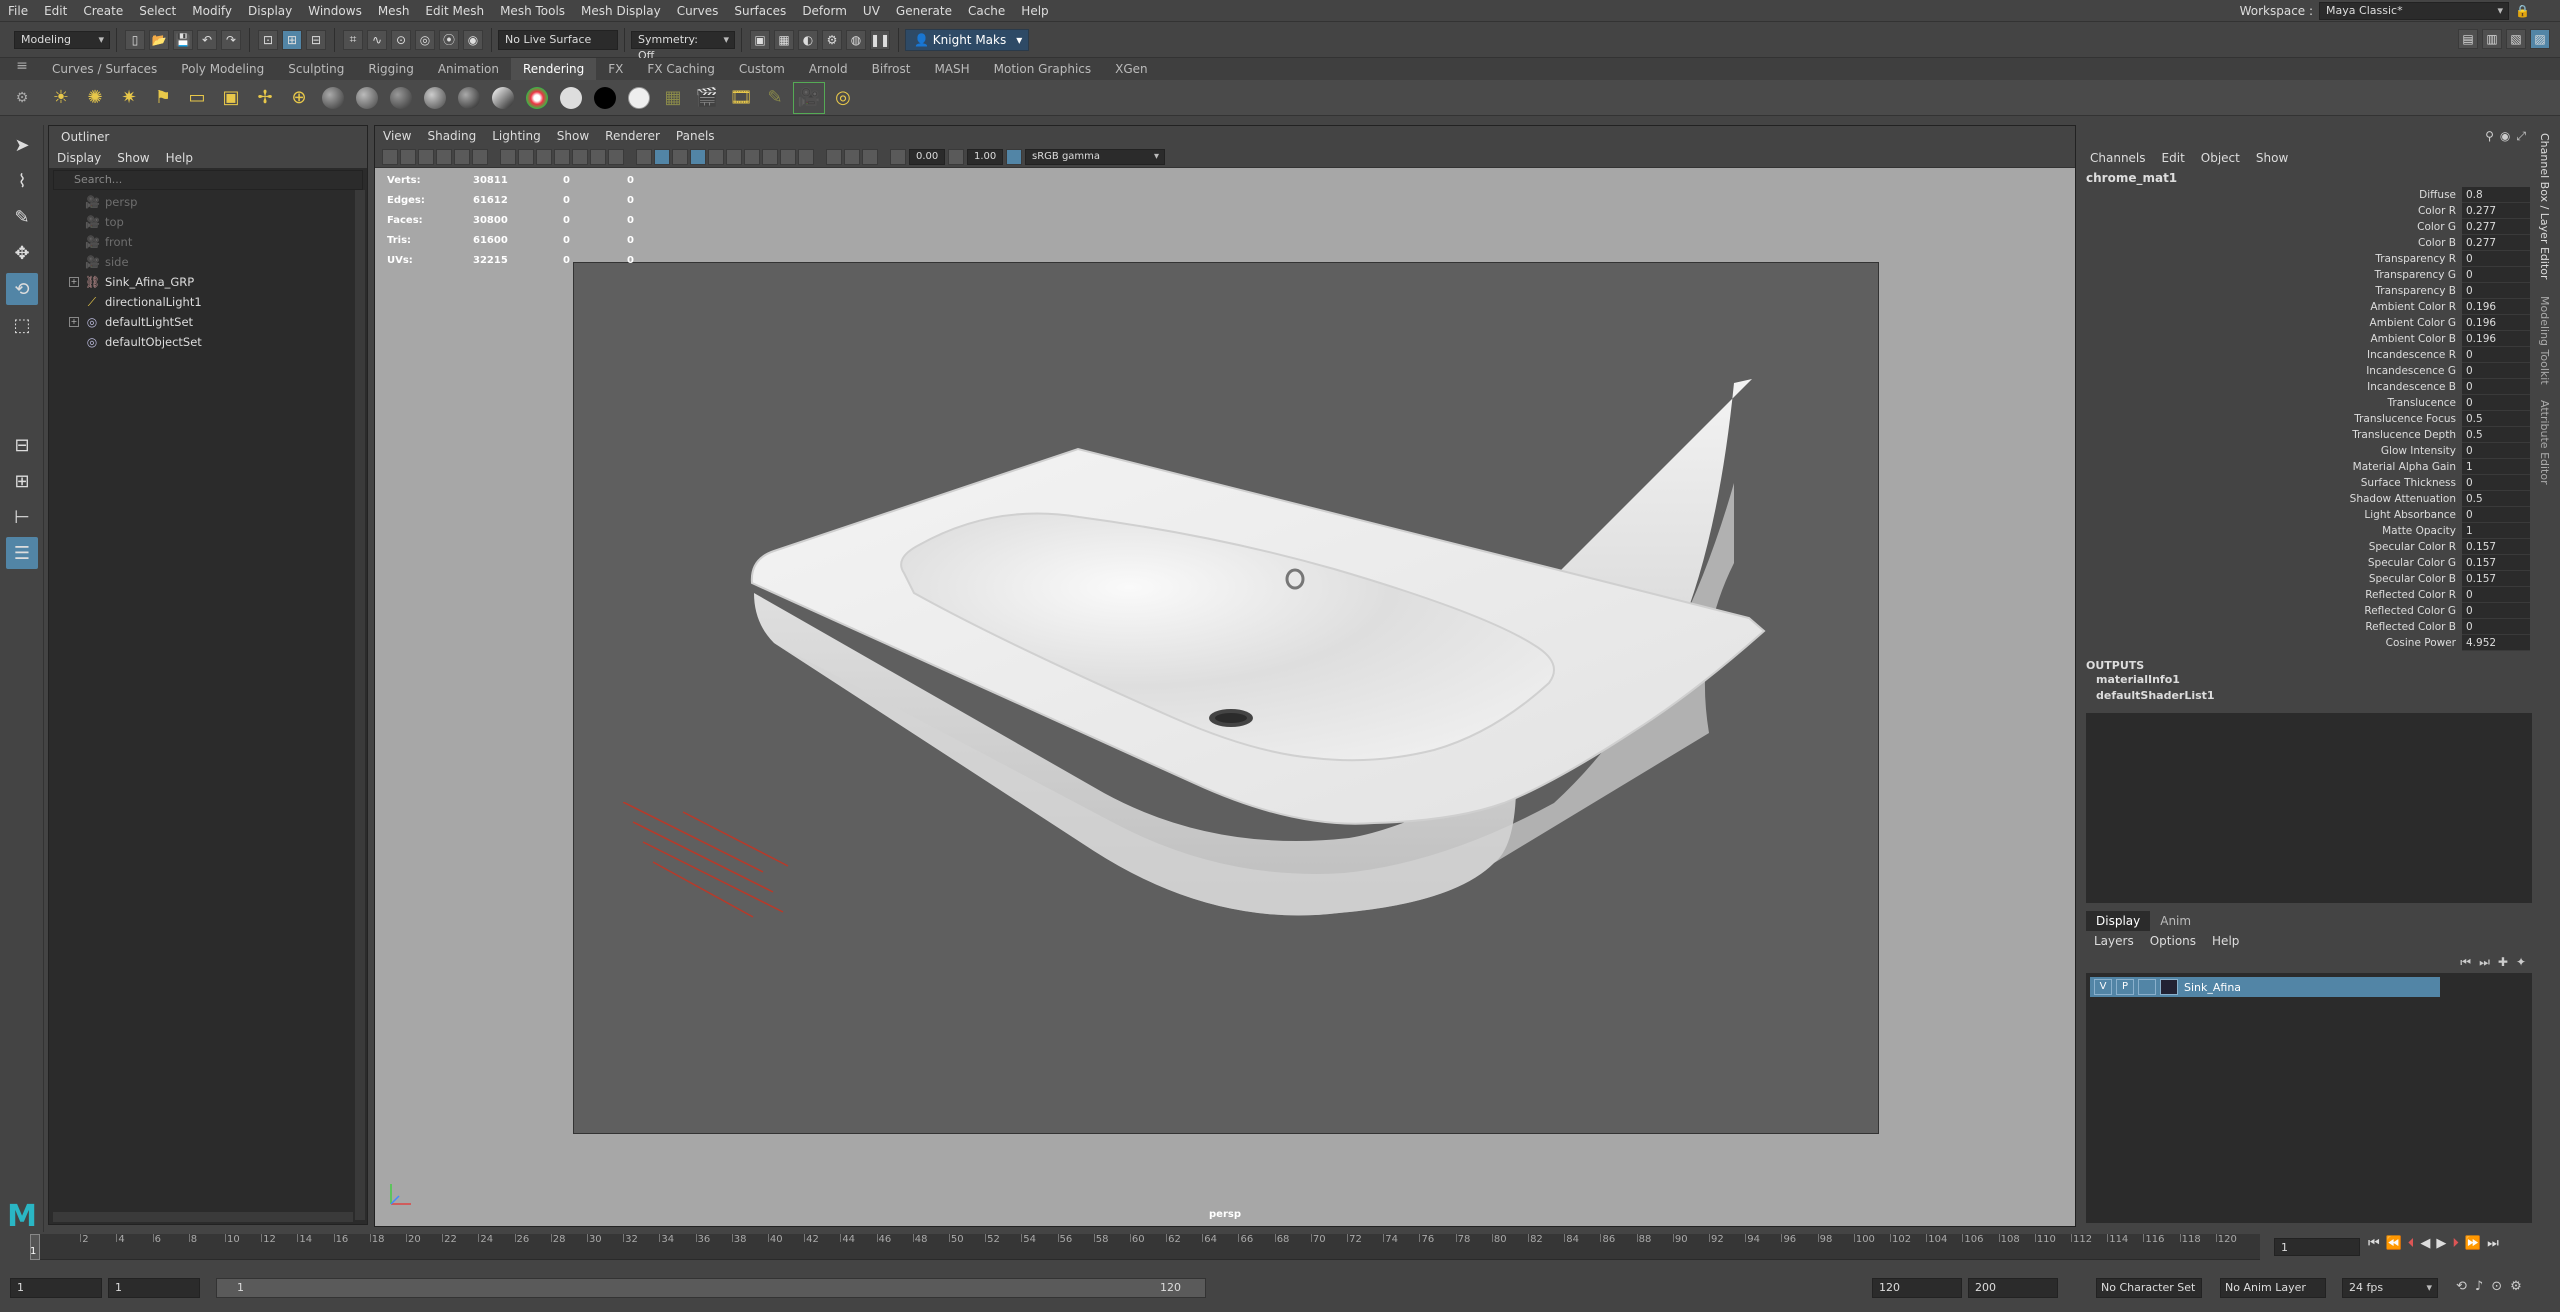  I want to click on open-scene-icon: 📂, so click(159, 39).